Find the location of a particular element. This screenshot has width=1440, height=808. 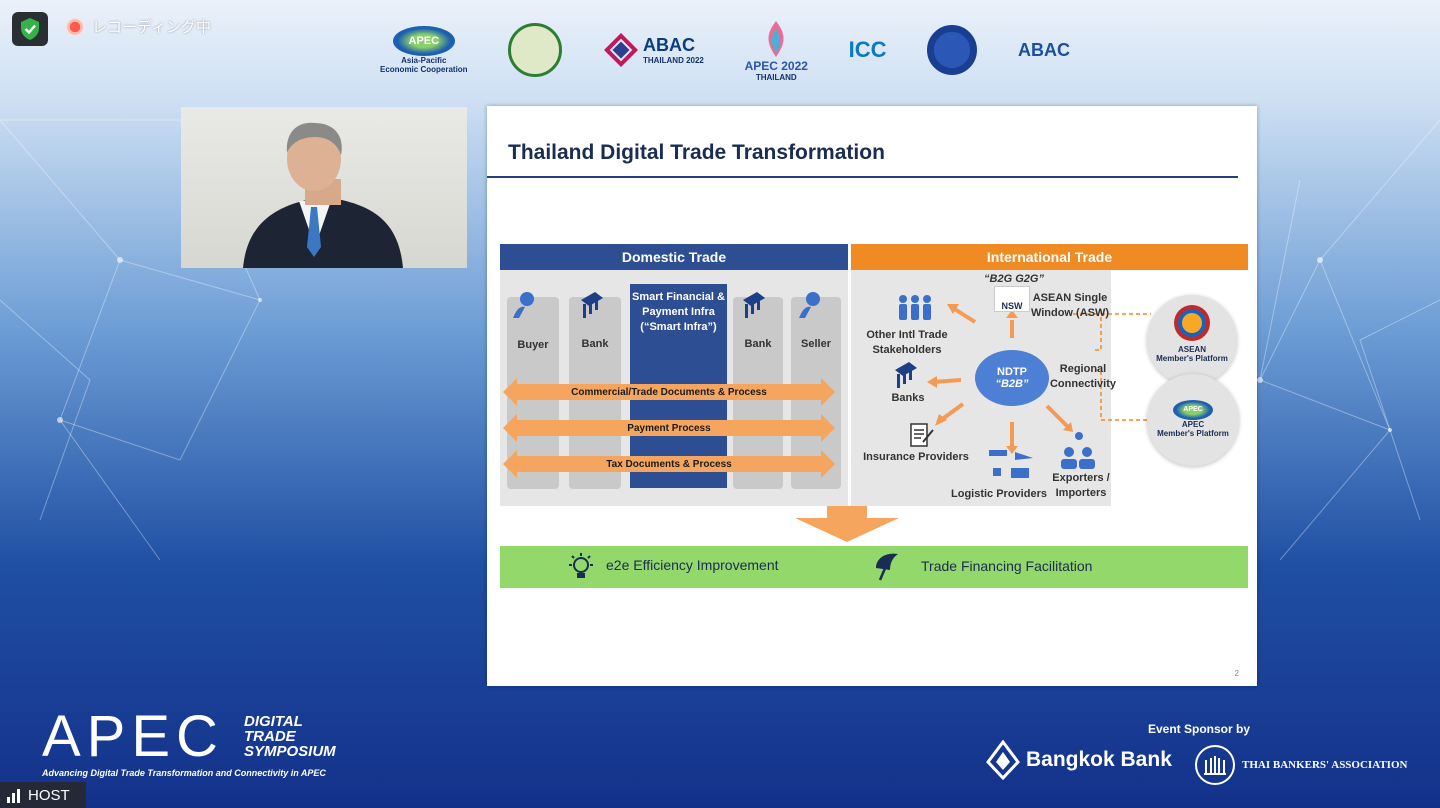

logistics-transport-icon is located at coordinates (1011, 464).